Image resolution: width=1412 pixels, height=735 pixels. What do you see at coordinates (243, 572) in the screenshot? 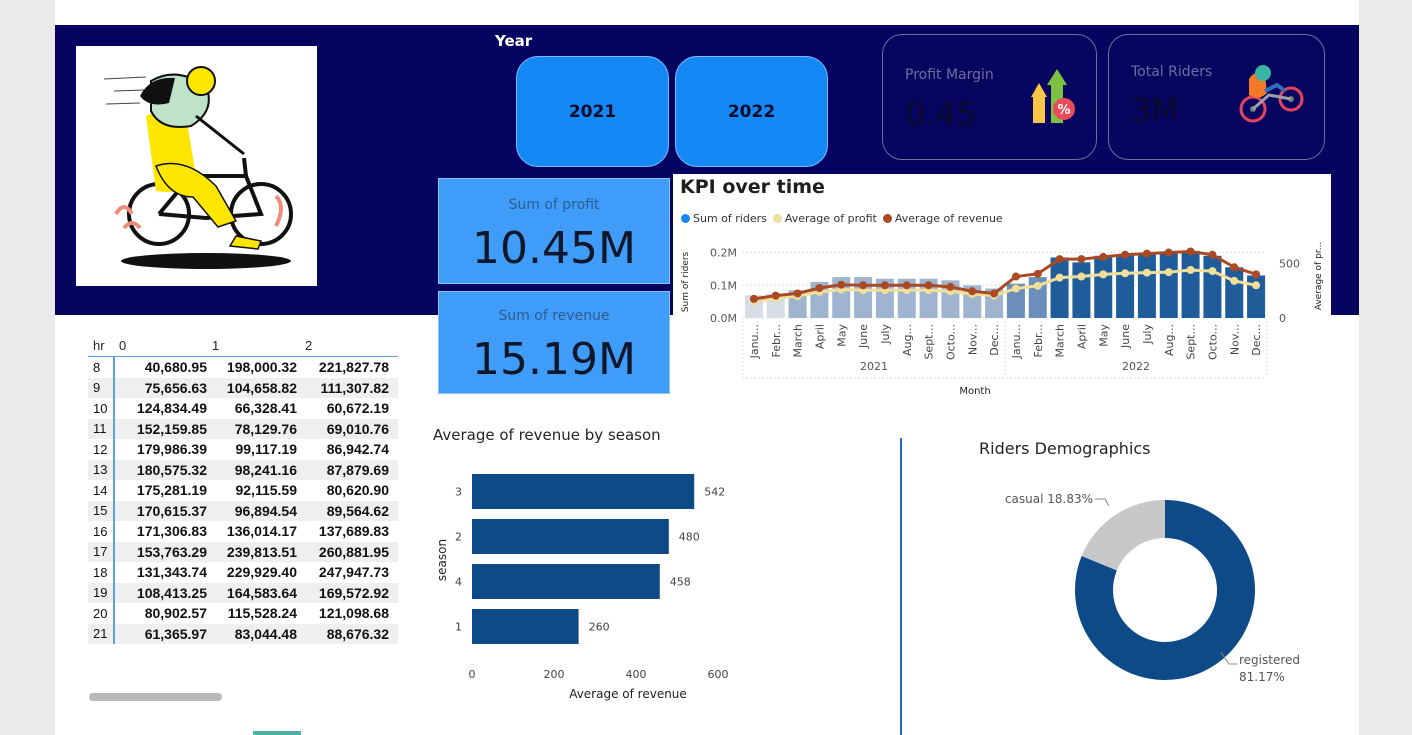
I see `table-row: 18 131,343.74 229,929.40 247,947.73` at bounding box center [243, 572].